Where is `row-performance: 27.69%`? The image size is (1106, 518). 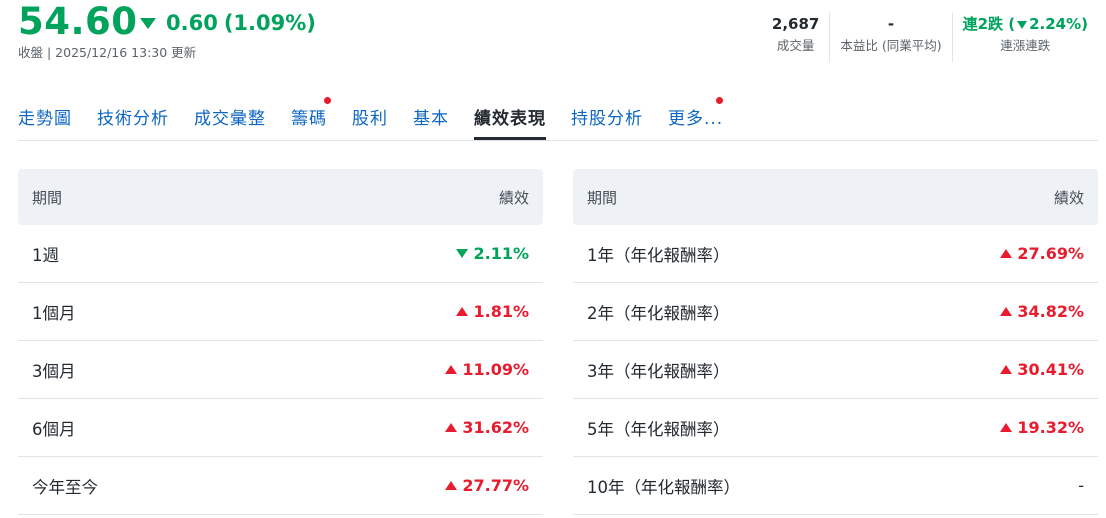
row-performance: 27.69% is located at coordinates (1042, 253).